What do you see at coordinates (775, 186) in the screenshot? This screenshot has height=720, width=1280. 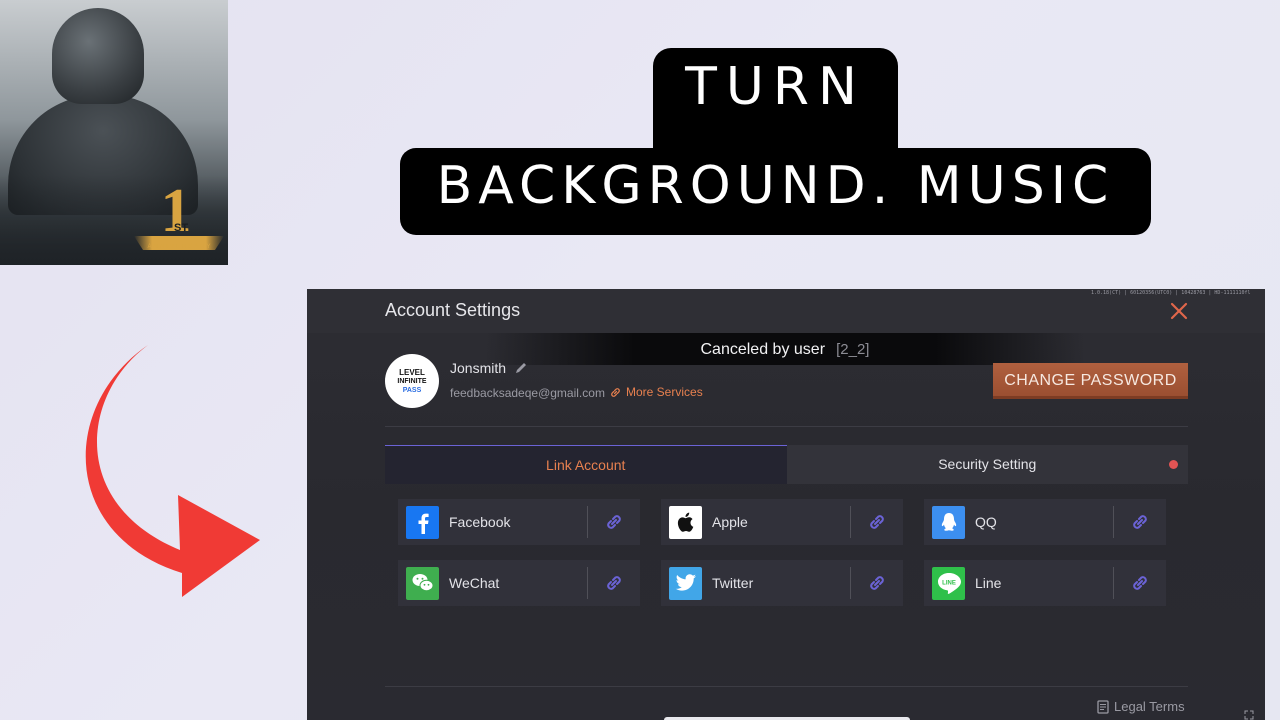 I see `title-line-2: BACKGROUND. MUSIC` at bounding box center [775, 186].